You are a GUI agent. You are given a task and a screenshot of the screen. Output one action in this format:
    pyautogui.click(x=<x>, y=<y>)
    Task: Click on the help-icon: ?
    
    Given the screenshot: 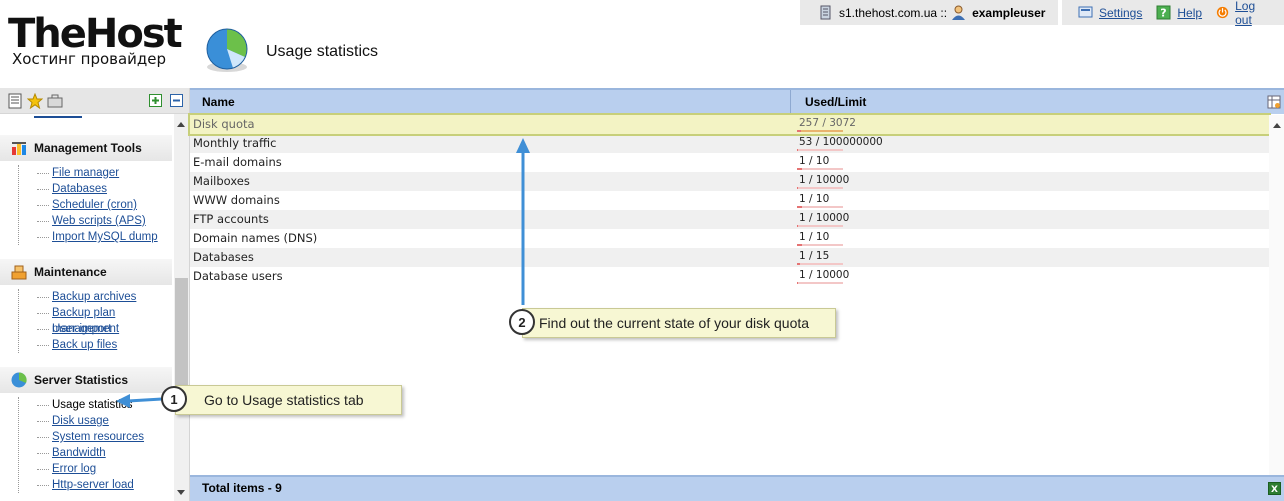 What is the action you would take?
    pyautogui.click(x=1163, y=12)
    